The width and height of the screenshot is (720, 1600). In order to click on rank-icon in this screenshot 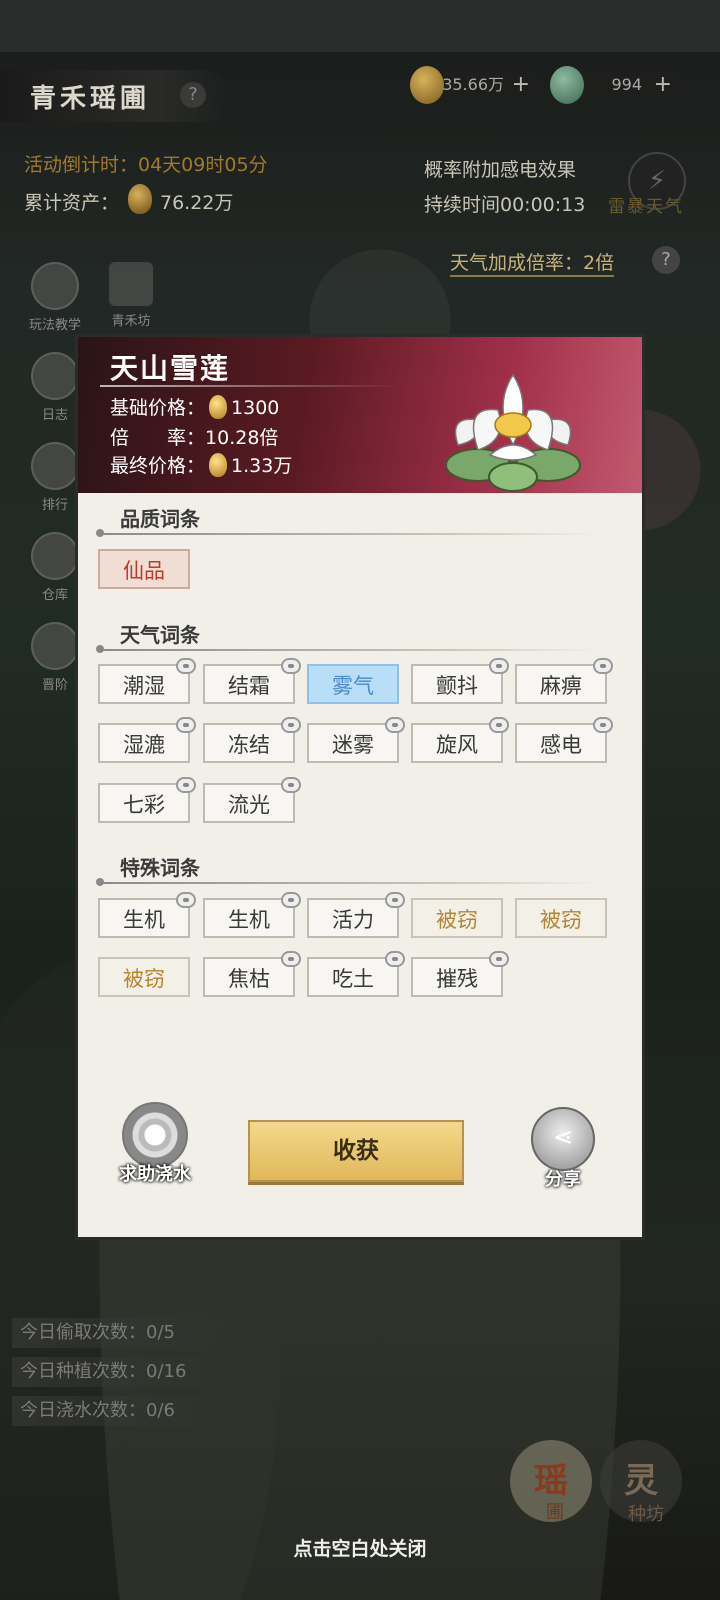, I will do `click(55, 466)`.